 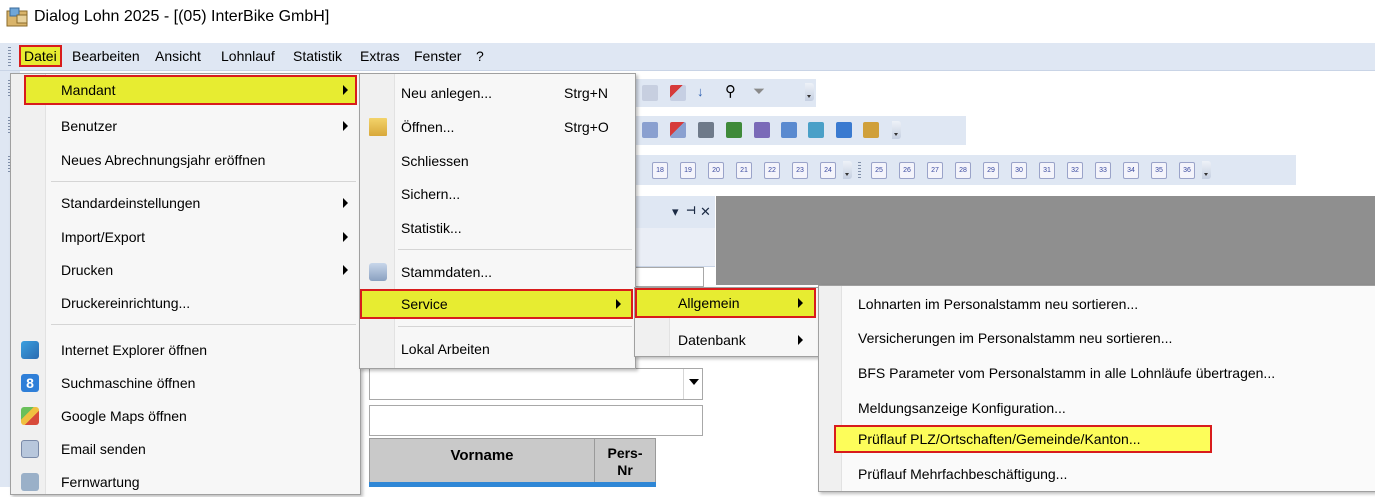 What do you see at coordinates (1187, 170) in the screenshot?
I see `day-button-36: 36` at bounding box center [1187, 170].